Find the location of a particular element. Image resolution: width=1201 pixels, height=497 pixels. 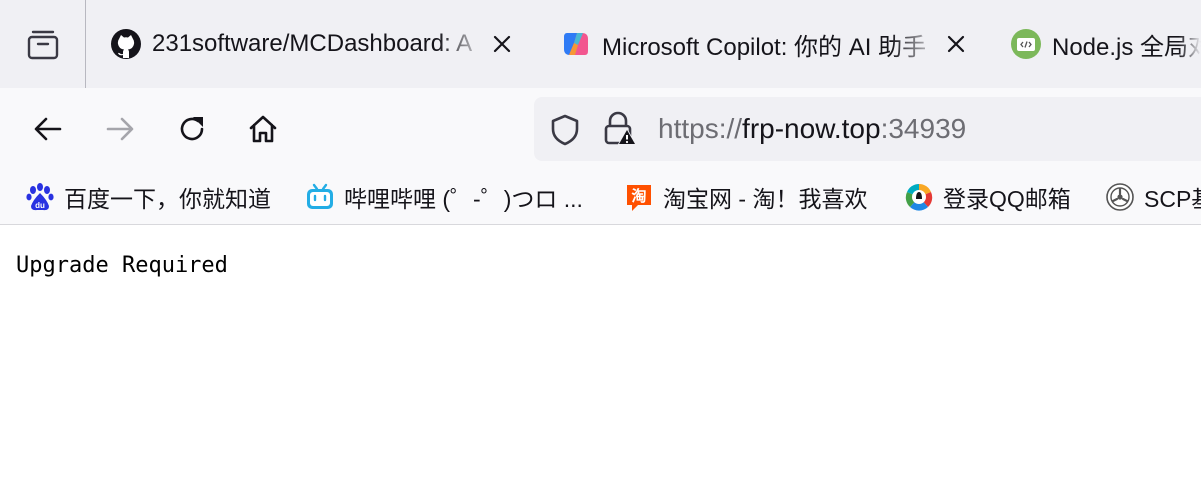

arrow-right-icon is located at coordinates (120, 129).